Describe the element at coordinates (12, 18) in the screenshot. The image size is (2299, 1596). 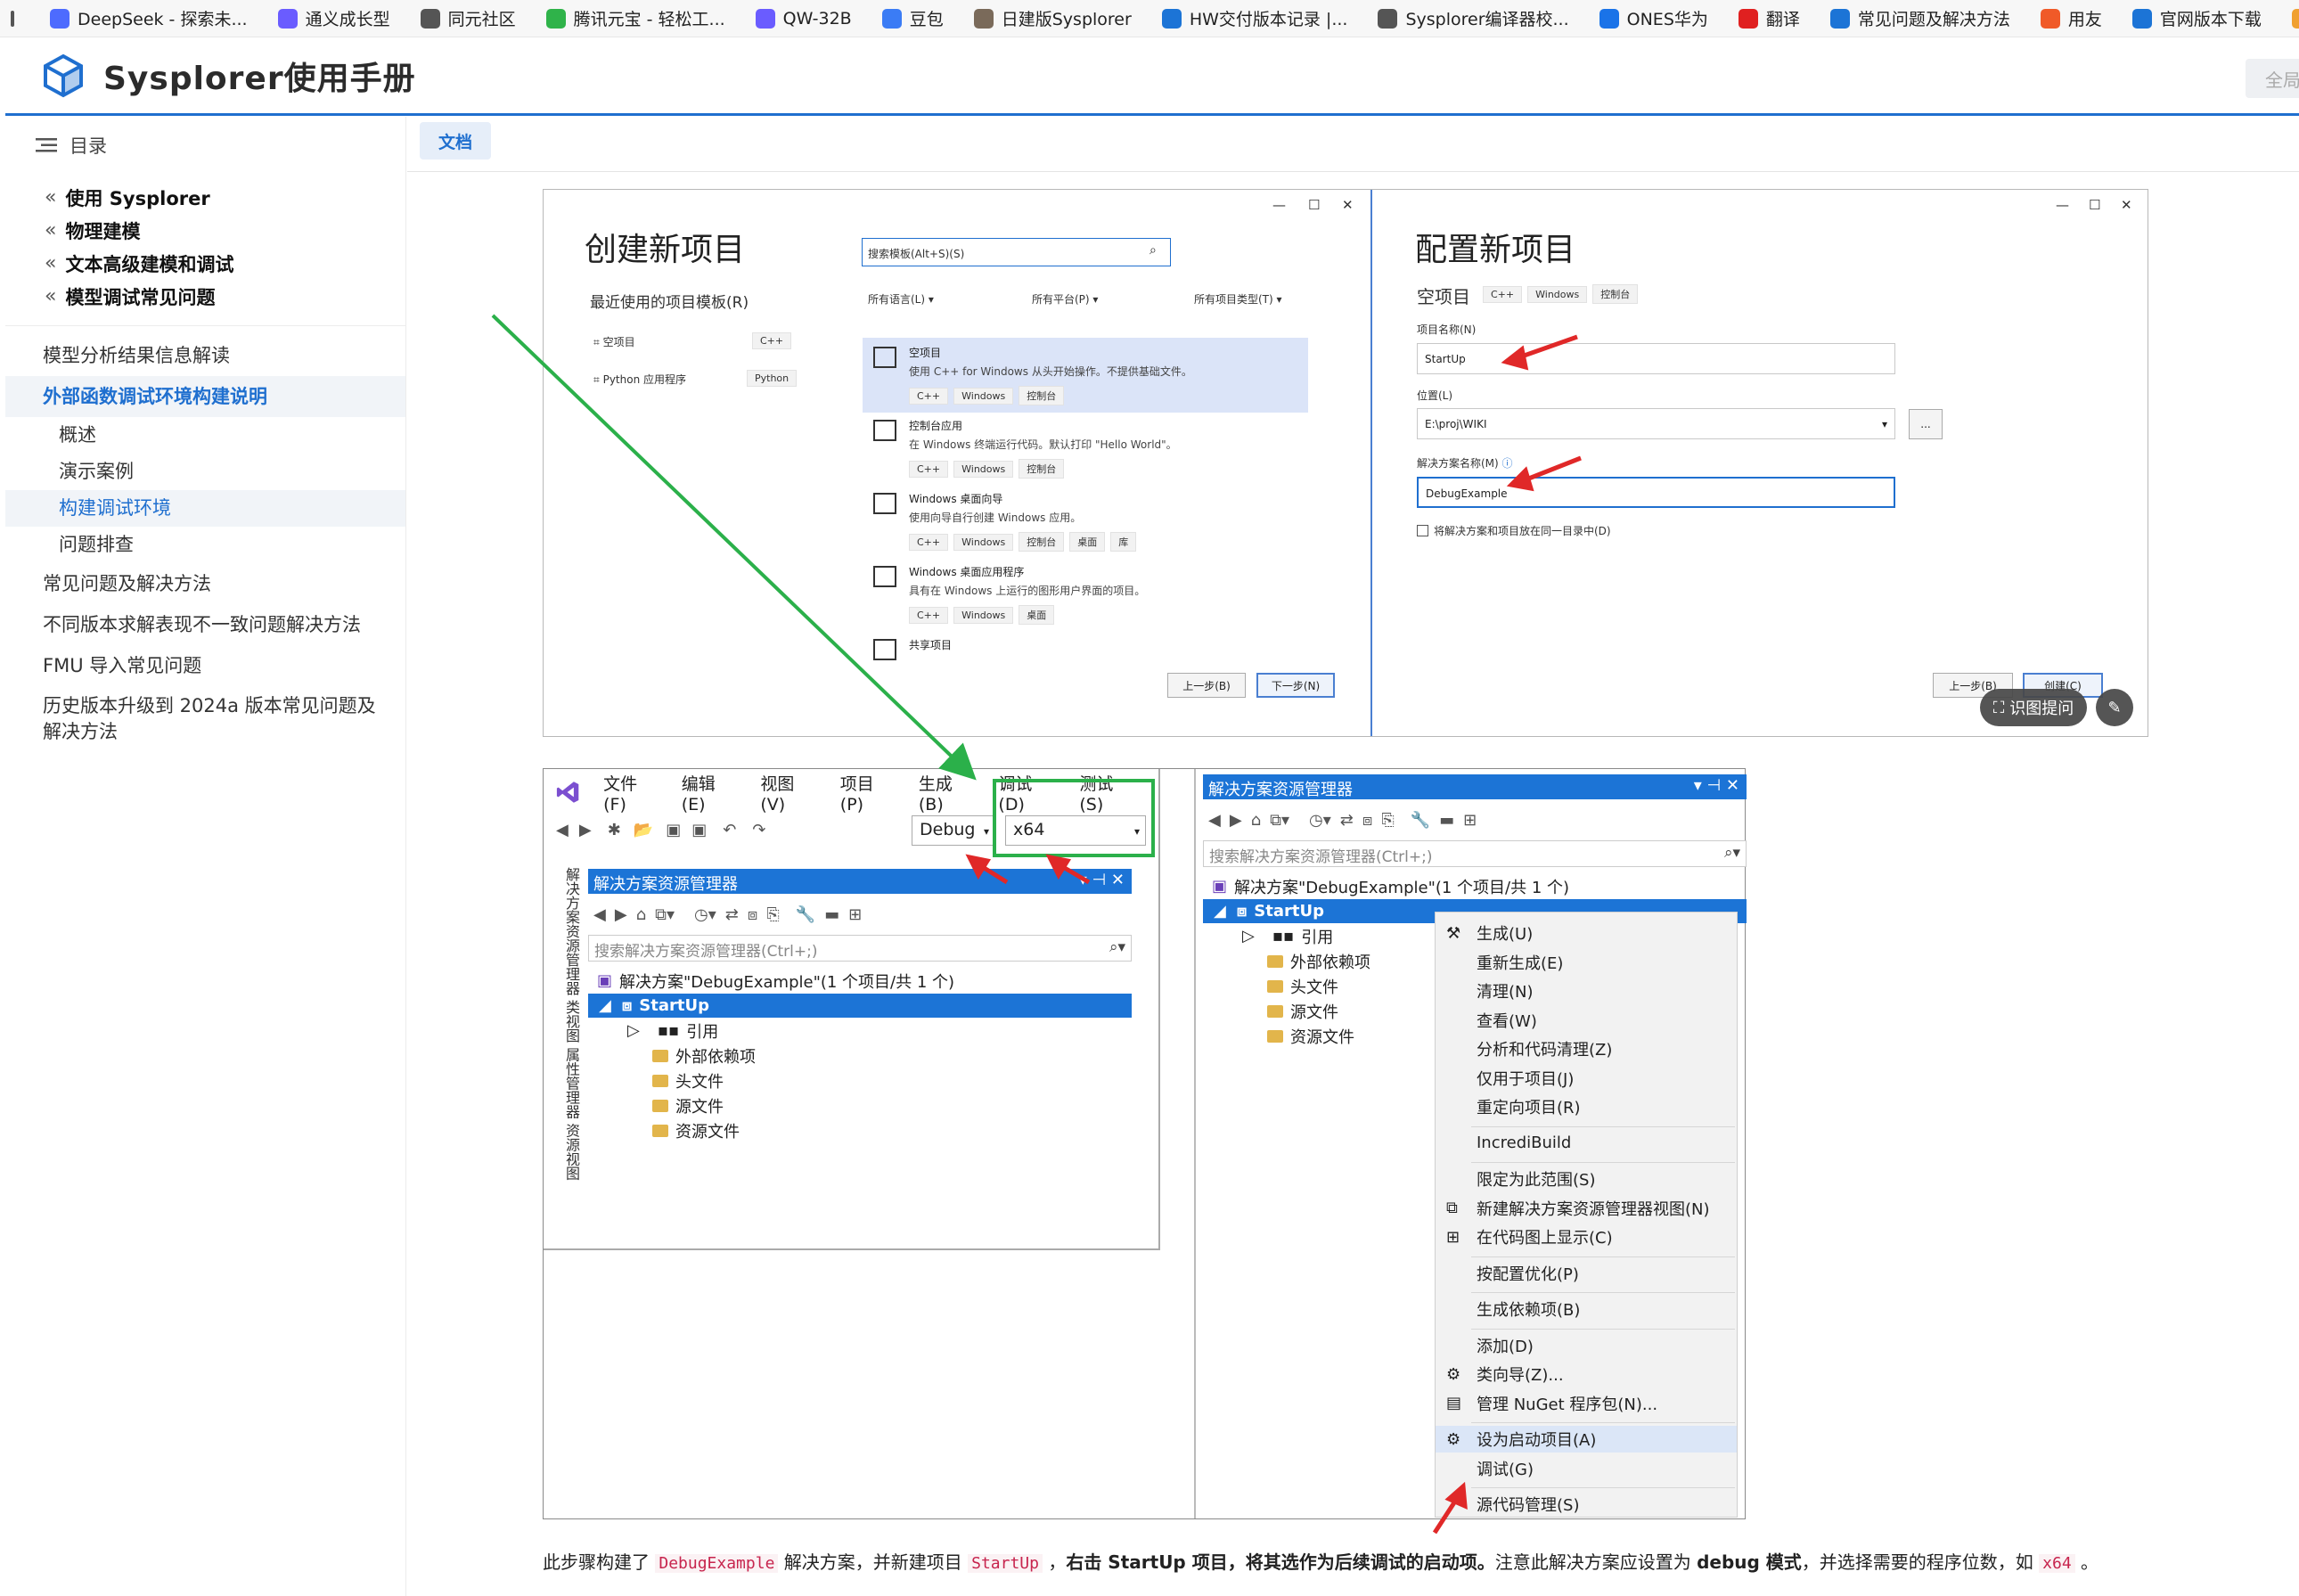
I see `sidebar-toggle-icon` at that location.